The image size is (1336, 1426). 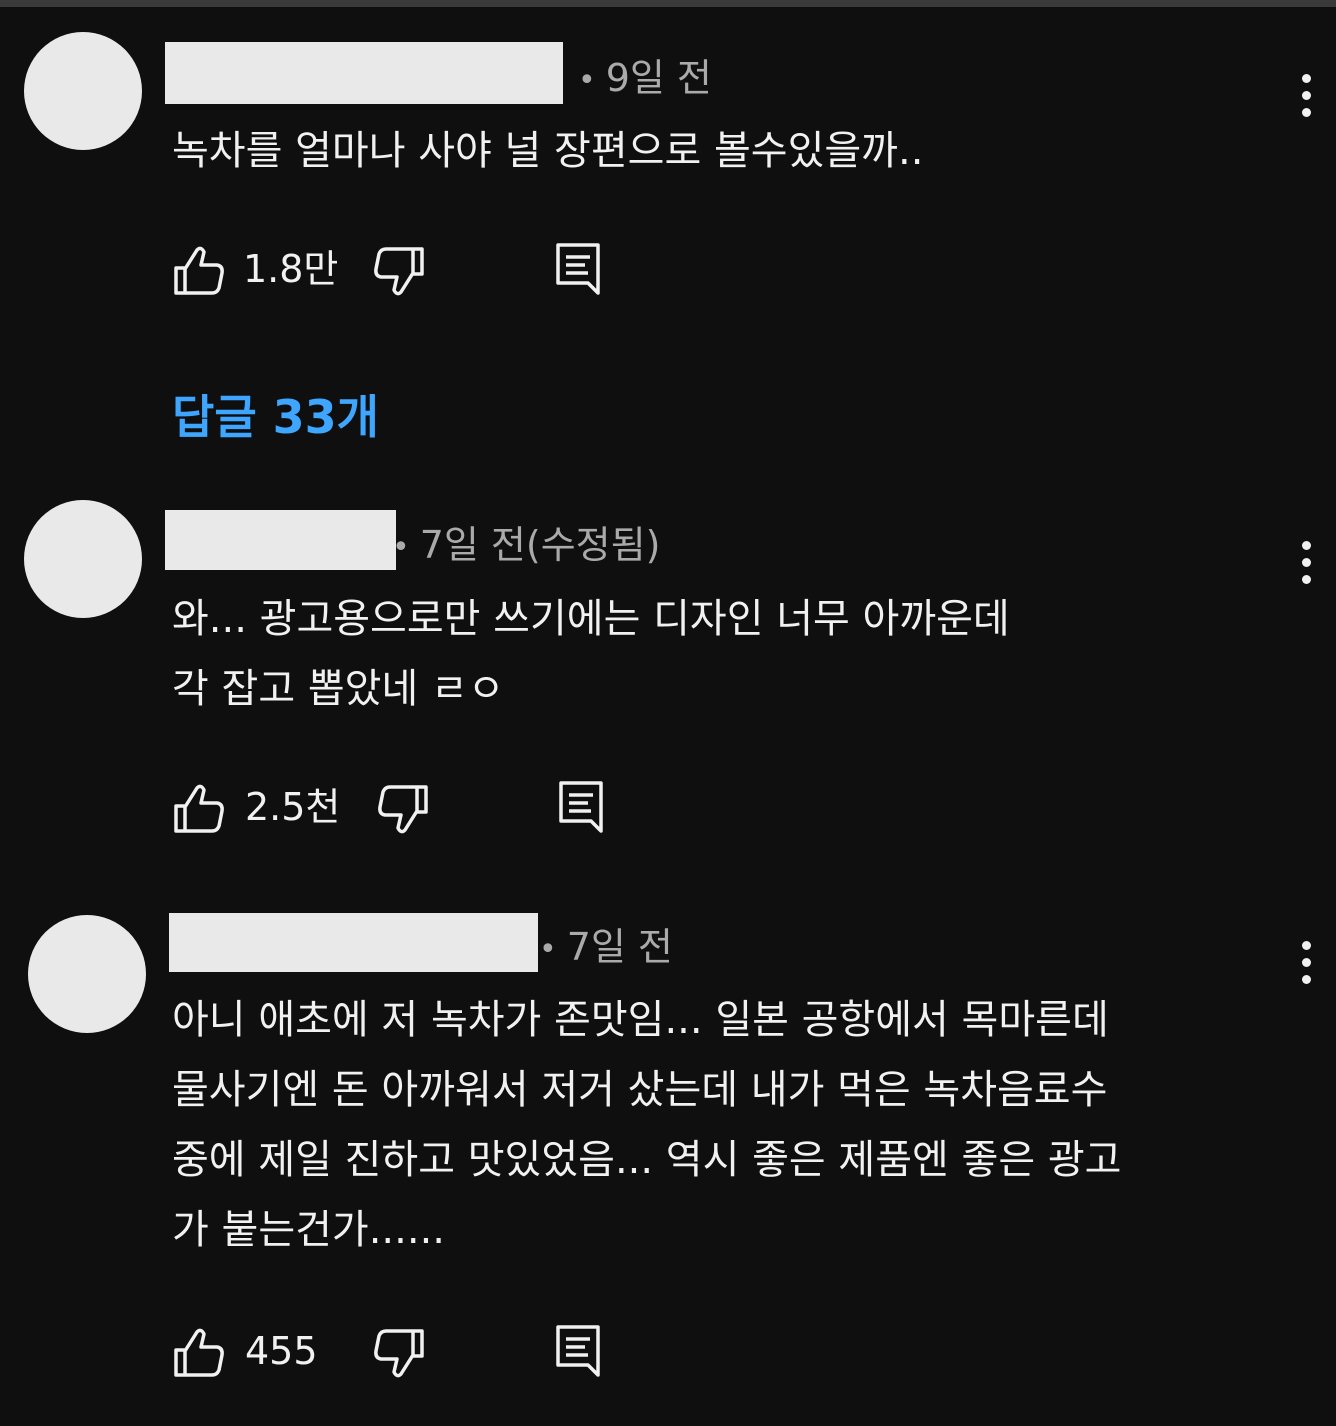 I want to click on like-count: 455, so click(x=281, y=1351).